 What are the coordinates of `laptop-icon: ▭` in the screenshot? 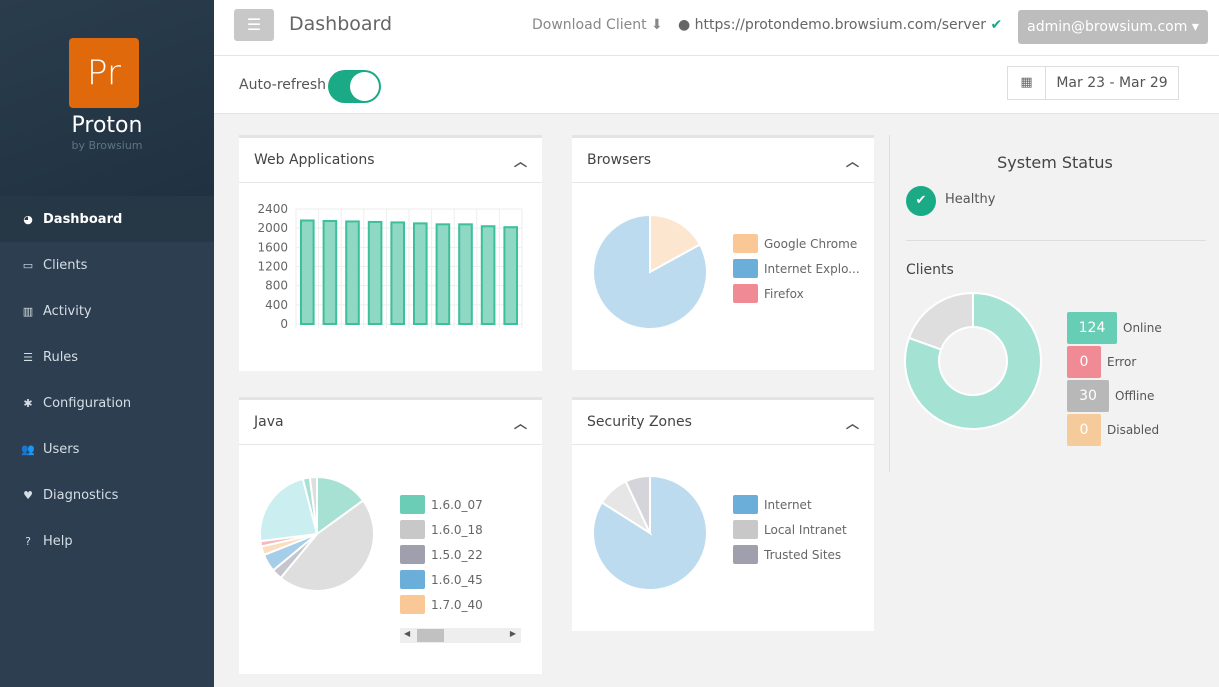 It's located at (28, 265).